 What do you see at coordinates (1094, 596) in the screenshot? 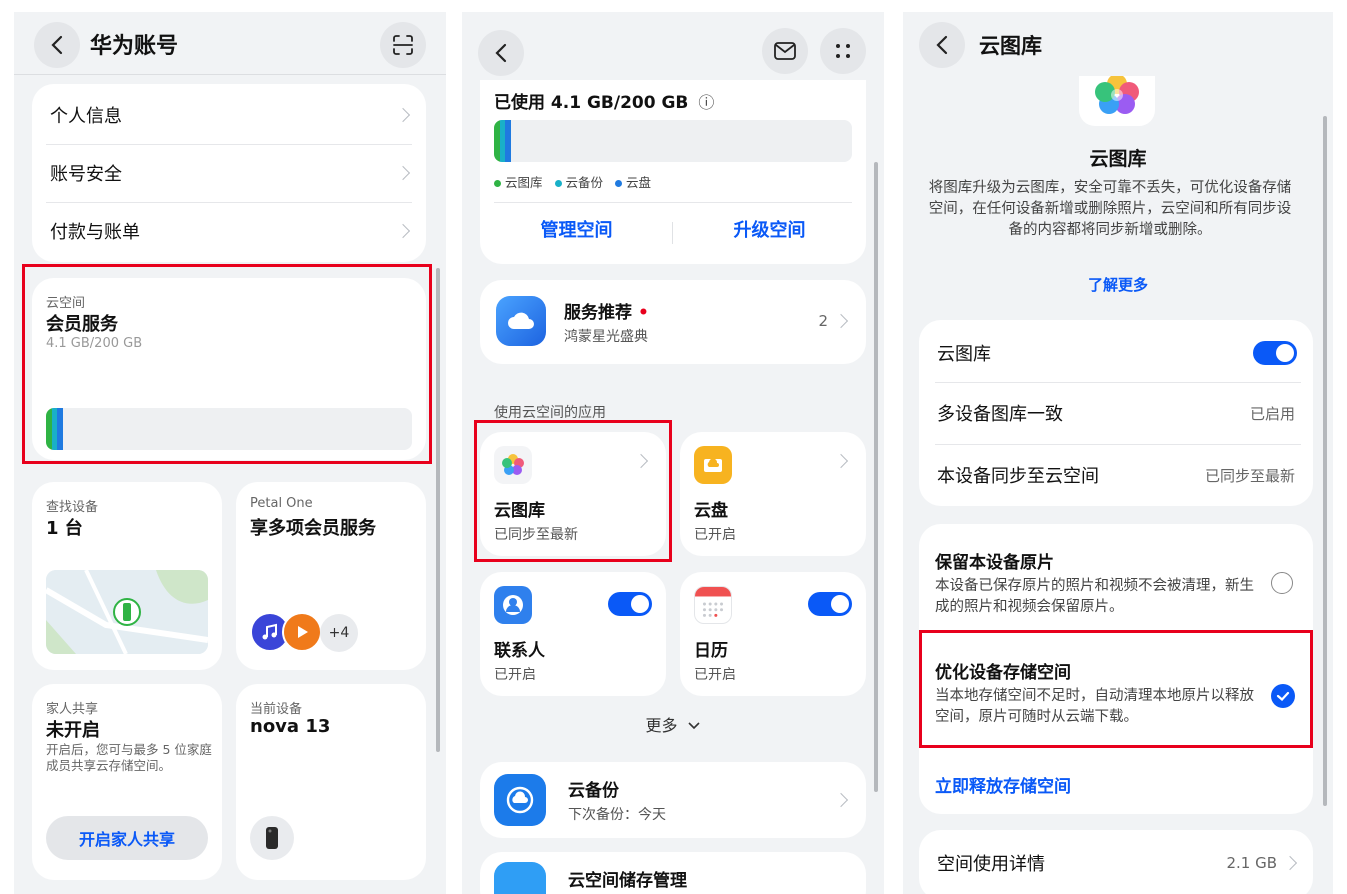
I see `keep-original-desc: 本设备已保存原片的照片和视频不会被清理，新生成的照片和视频会保留原片。` at bounding box center [1094, 596].